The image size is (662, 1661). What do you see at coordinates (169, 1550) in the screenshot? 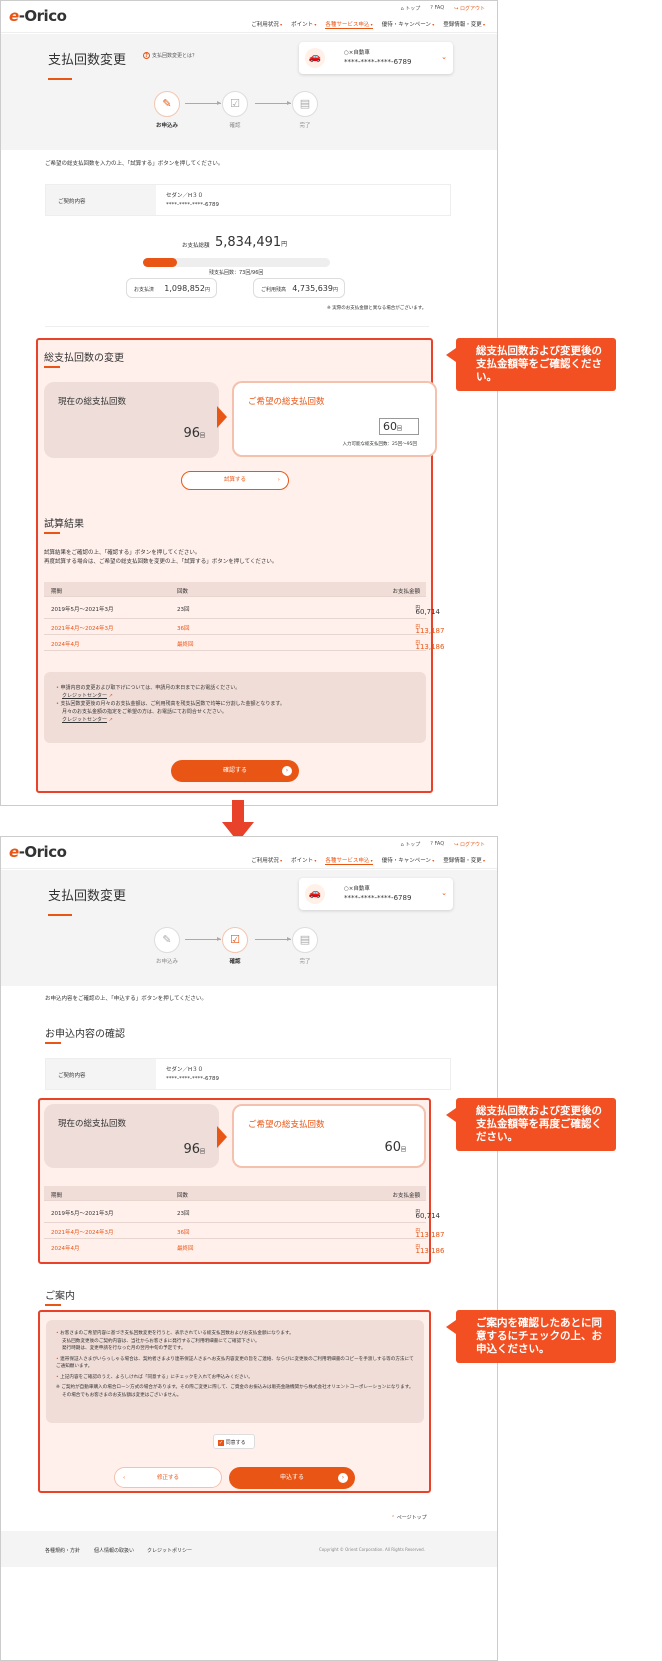
I see `footer-link: クレジットポリシー` at bounding box center [169, 1550].